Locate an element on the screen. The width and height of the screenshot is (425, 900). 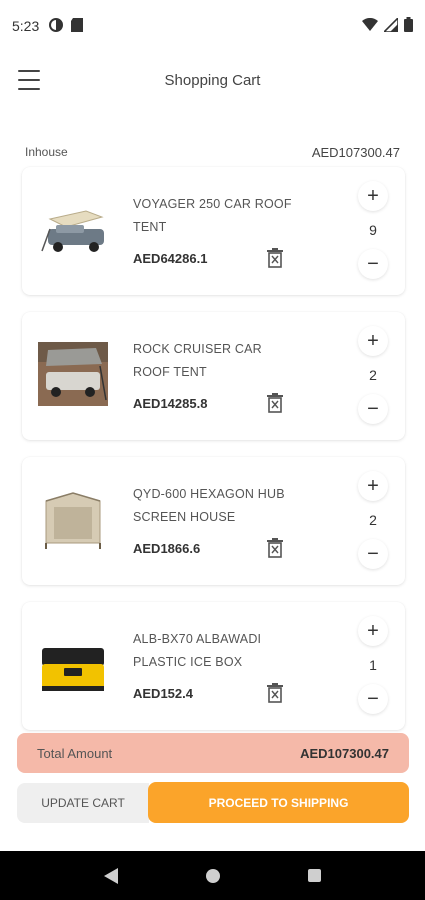
app-bar: Shopping Cart is located at coordinates (212, 82).